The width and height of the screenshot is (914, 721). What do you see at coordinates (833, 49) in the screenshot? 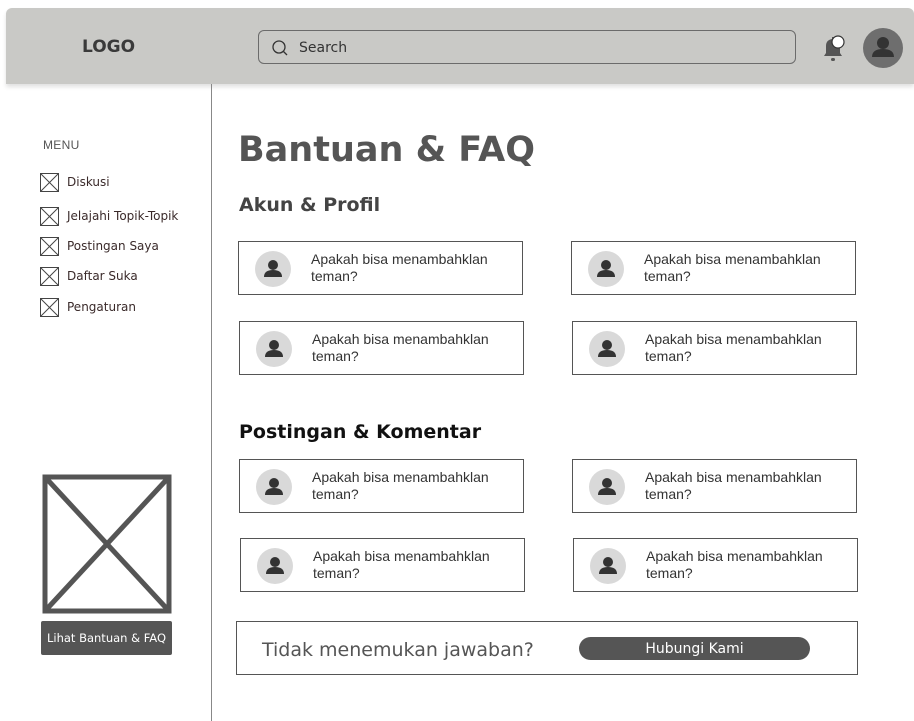
I see `bell-icon` at bounding box center [833, 49].